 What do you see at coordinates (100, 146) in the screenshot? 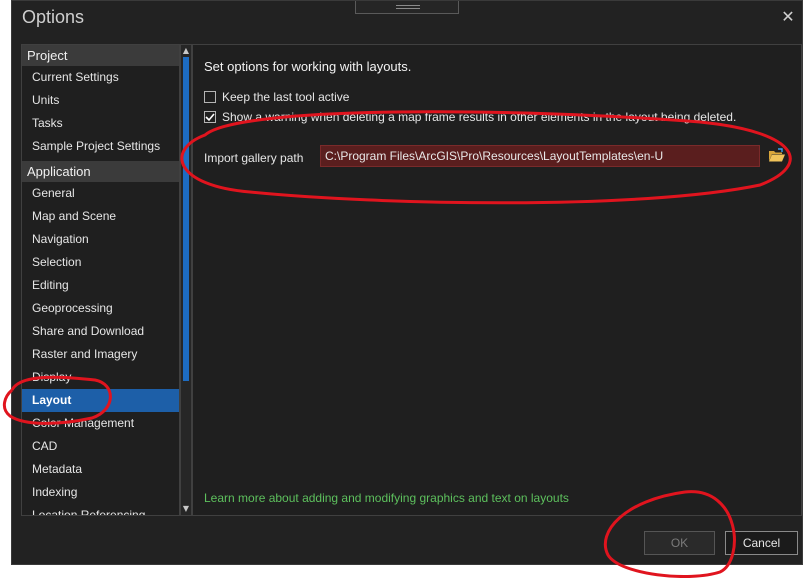
I see `nav-item-sample-project-settings: Sample Project Settings` at bounding box center [100, 146].